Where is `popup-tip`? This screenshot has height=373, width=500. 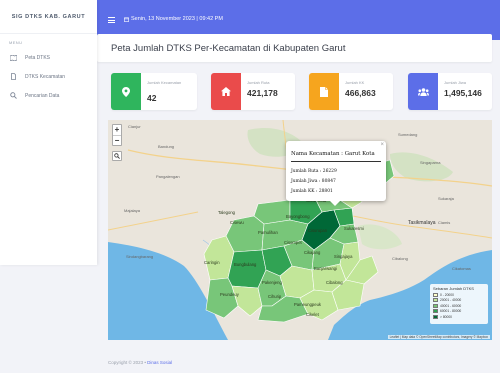 popup-tip is located at coordinates (335, 203).